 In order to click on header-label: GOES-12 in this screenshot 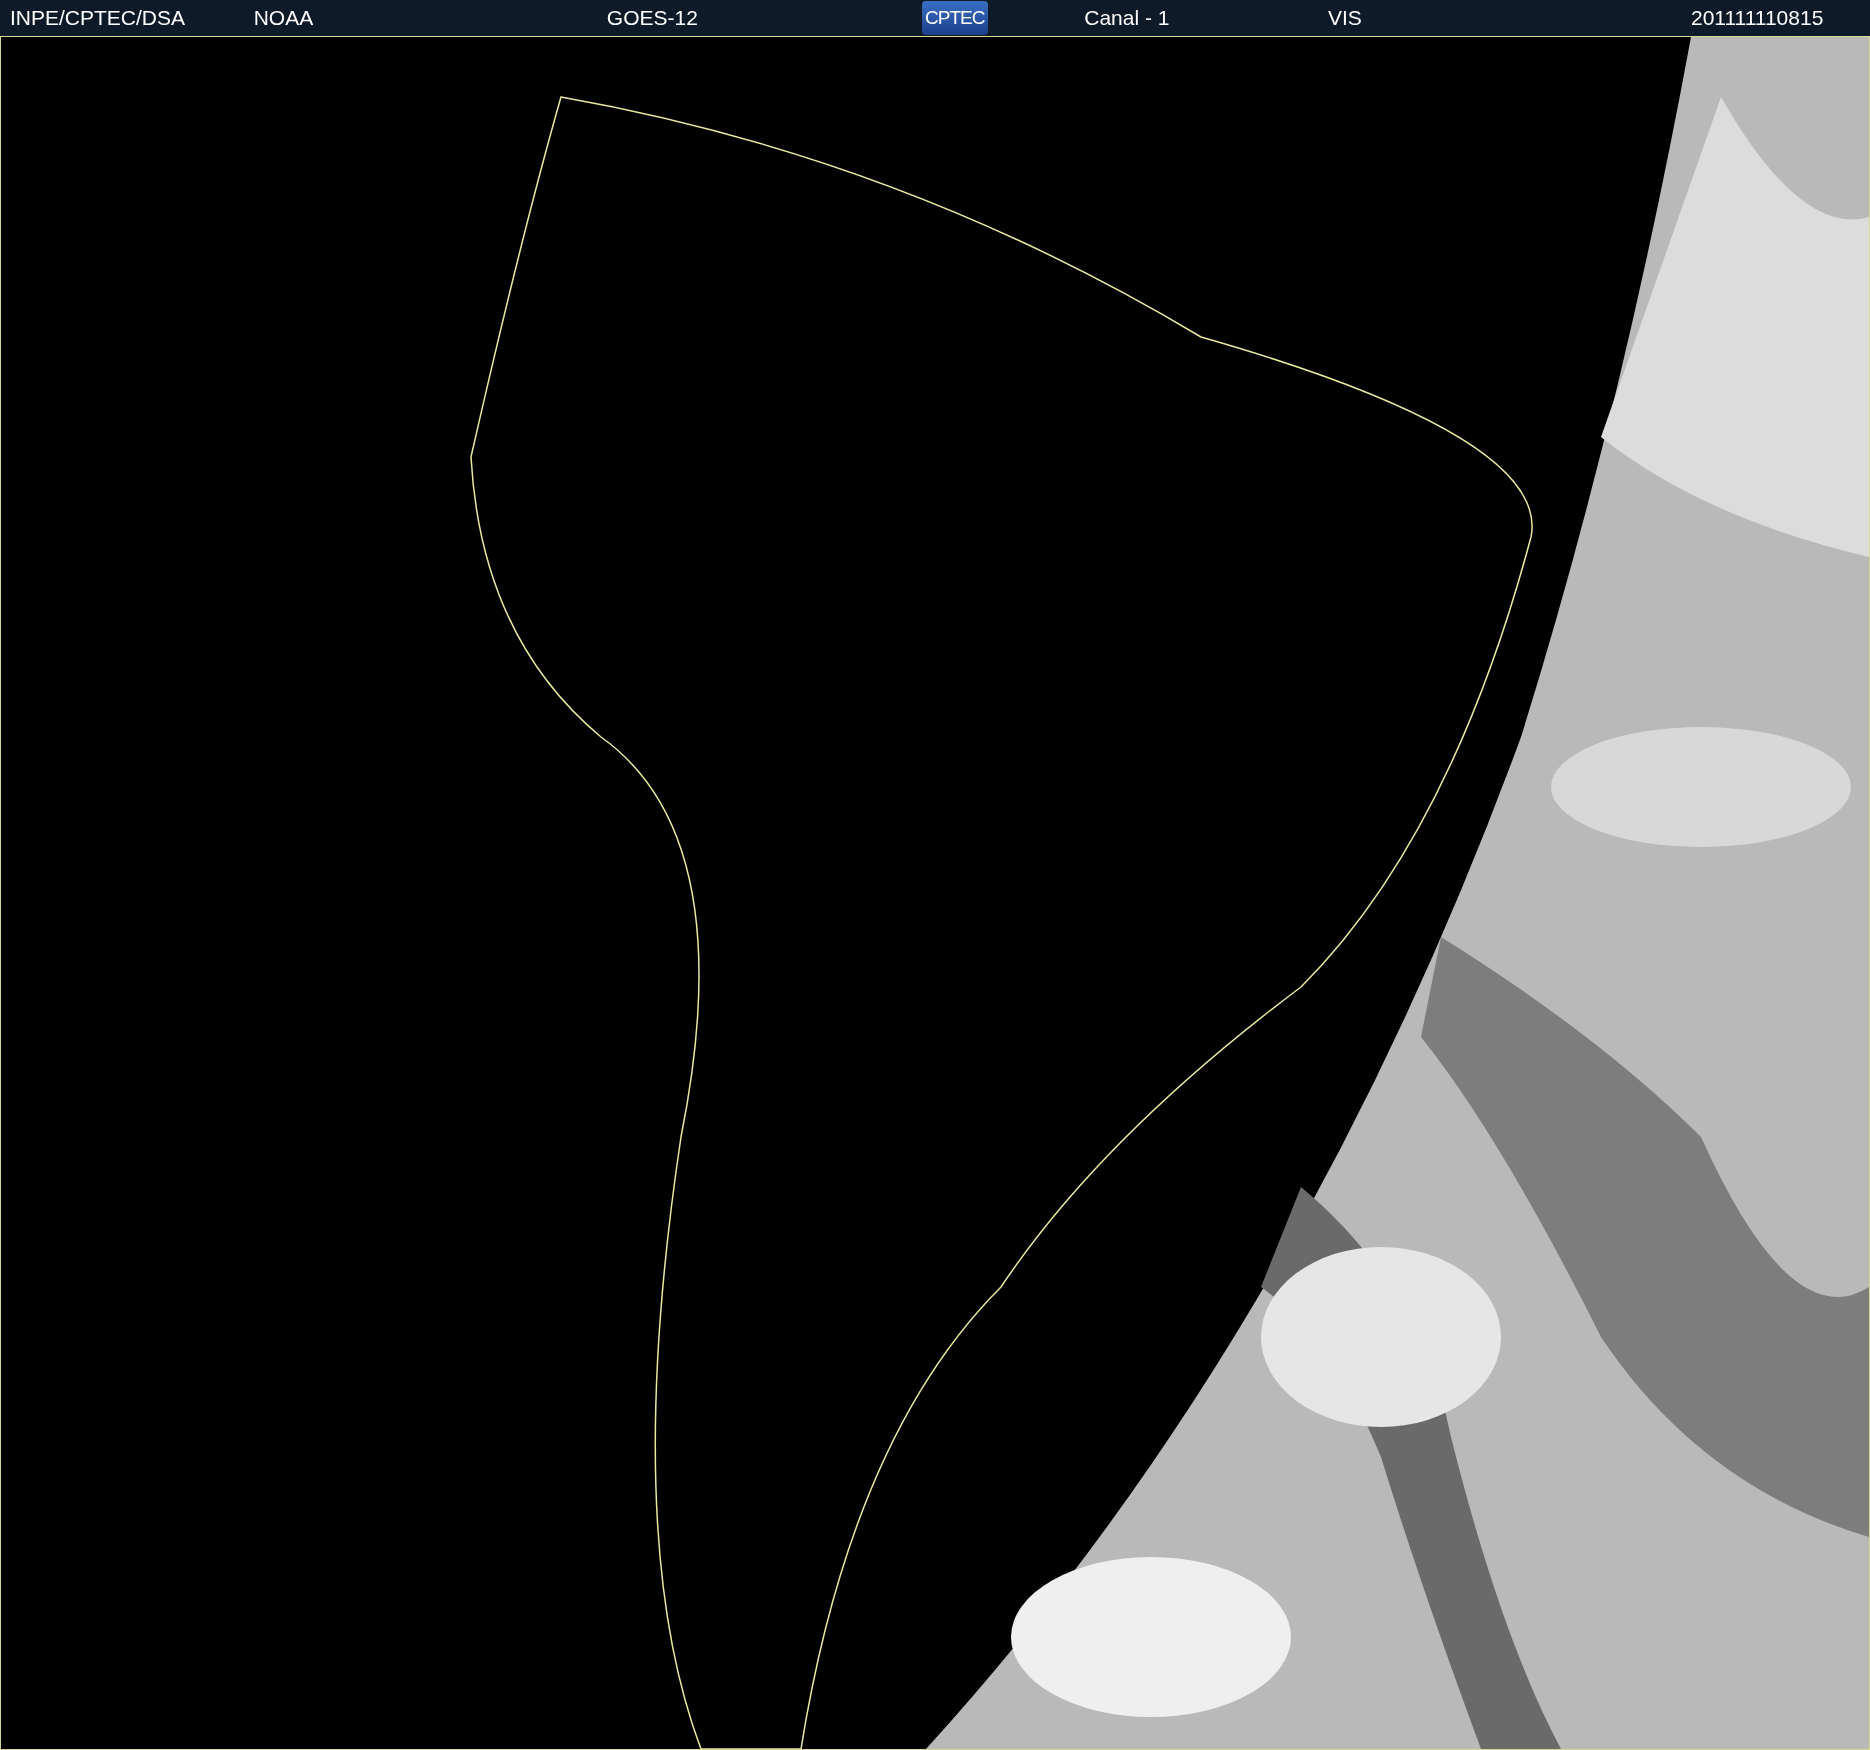, I will do `click(652, 18)`.